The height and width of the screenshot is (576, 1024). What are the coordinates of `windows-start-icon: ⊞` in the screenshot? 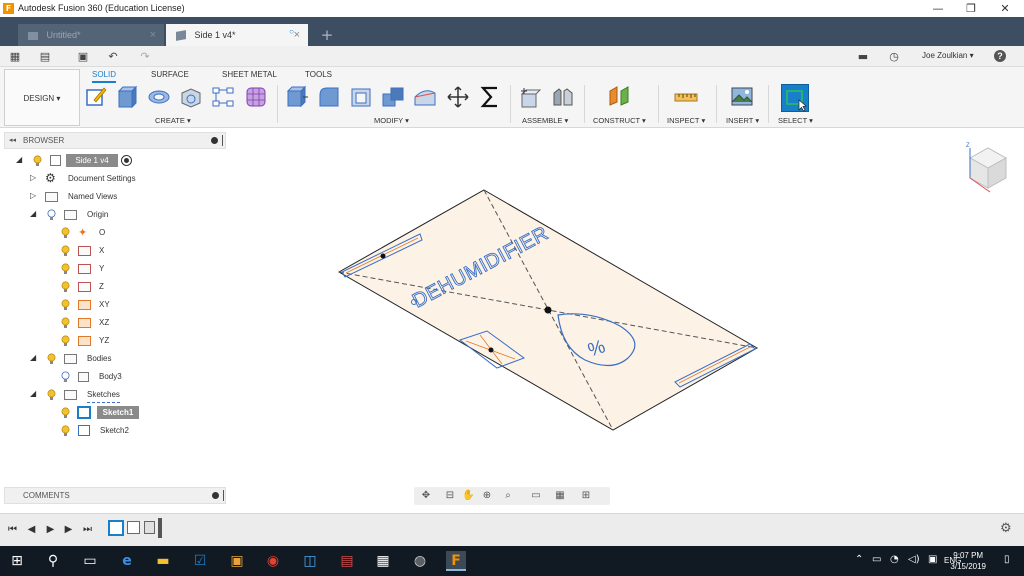 It's located at (17, 561).